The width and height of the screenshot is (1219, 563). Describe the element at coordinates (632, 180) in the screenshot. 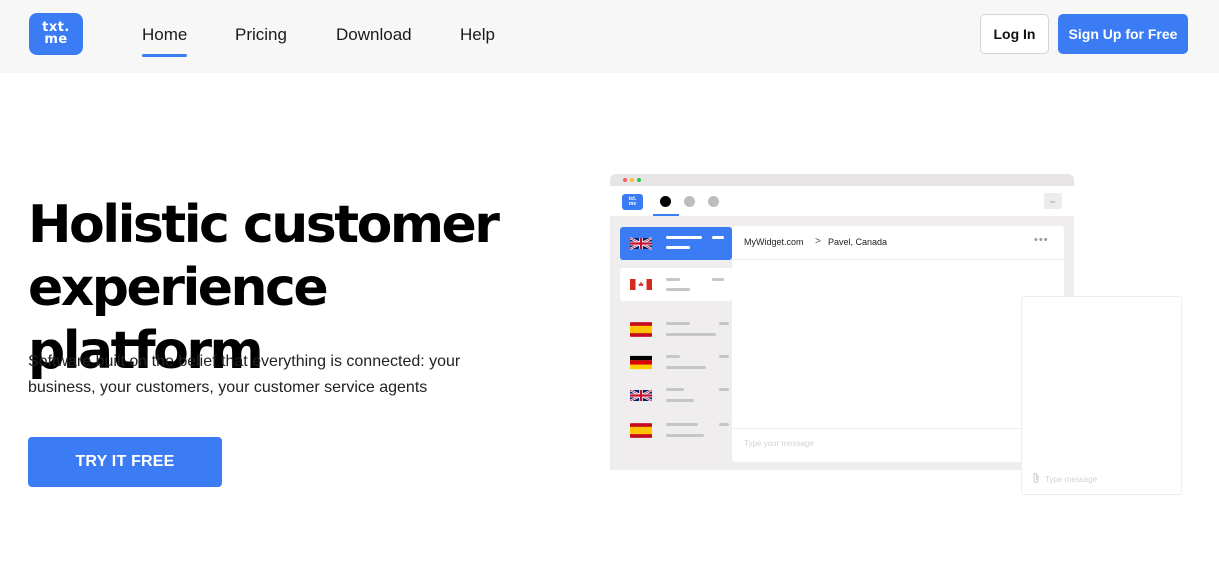

I see `window-minimize-dot` at that location.